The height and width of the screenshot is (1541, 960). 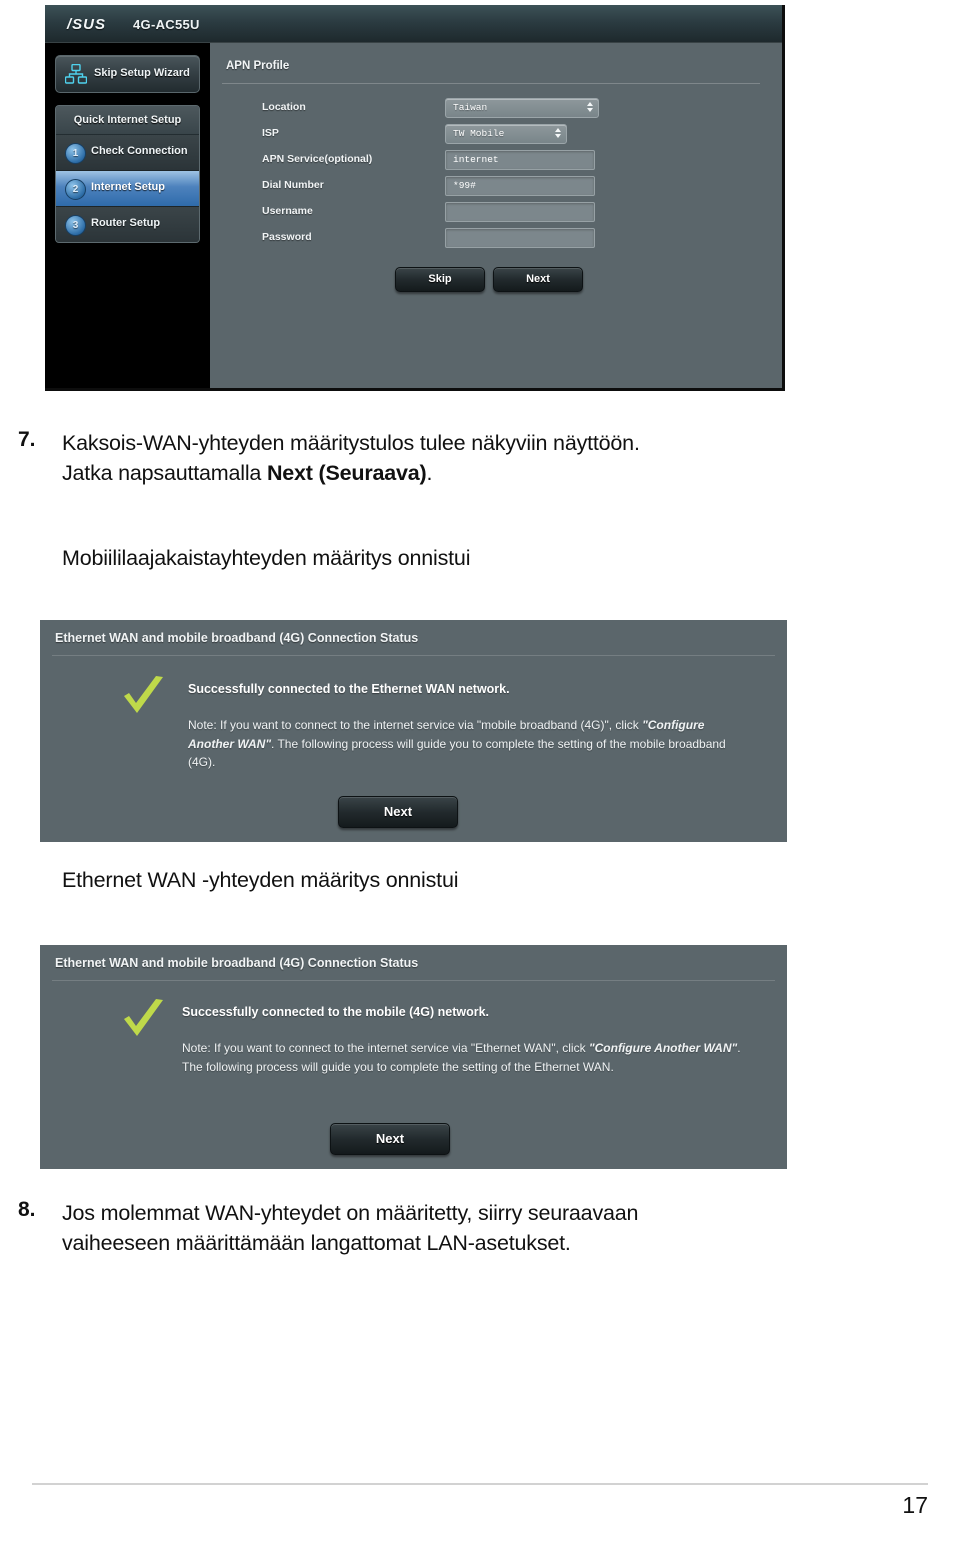 What do you see at coordinates (75, 225) in the screenshot?
I see `step-number-badge: 3` at bounding box center [75, 225].